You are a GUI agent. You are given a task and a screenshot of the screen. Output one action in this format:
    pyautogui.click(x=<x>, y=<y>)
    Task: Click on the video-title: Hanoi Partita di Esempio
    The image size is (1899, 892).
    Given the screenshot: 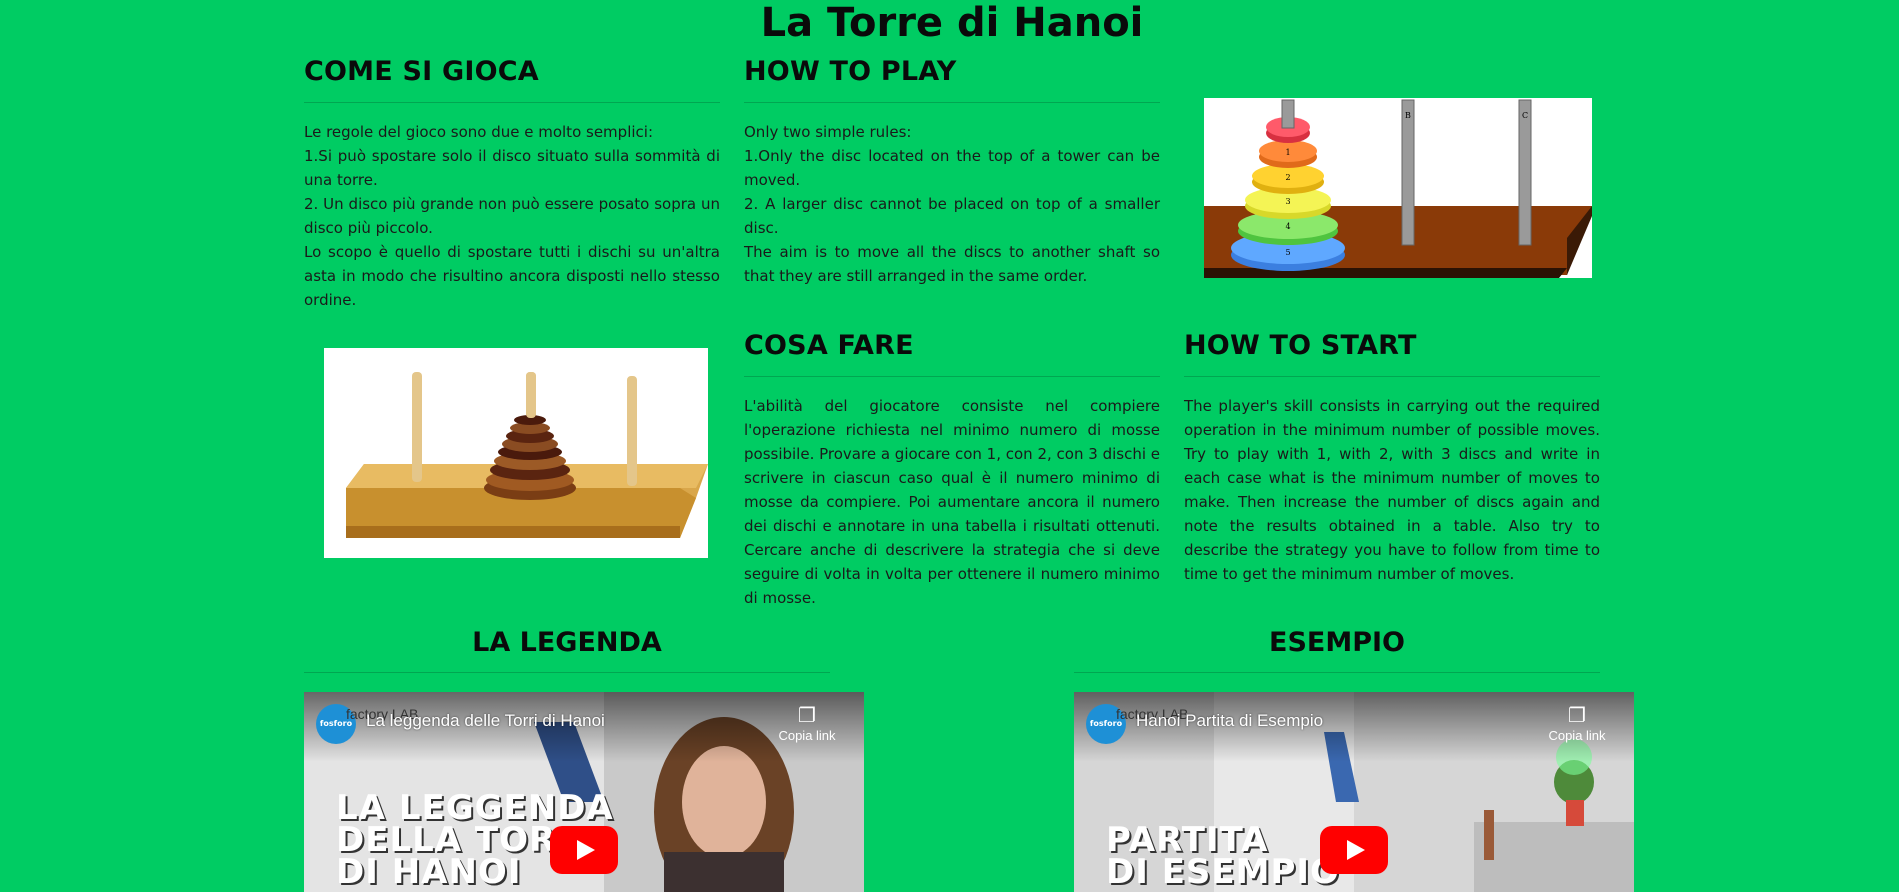 What is the action you would take?
    pyautogui.click(x=1229, y=721)
    